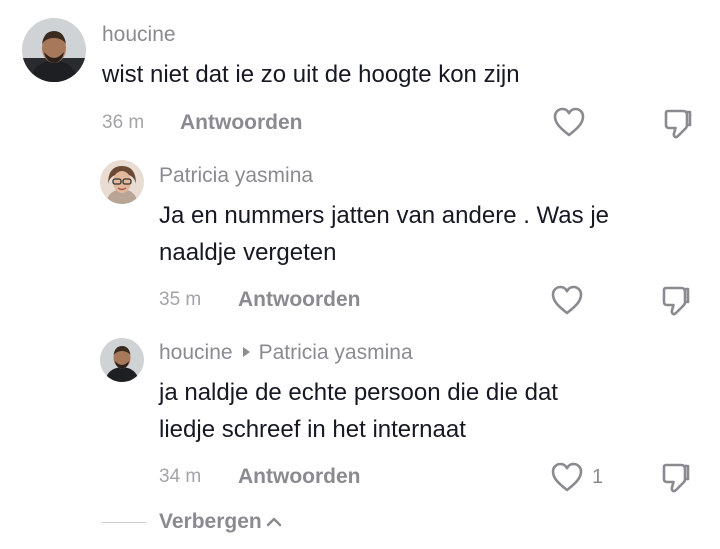 This screenshot has height=549, width=720. I want to click on divider, so click(124, 522).